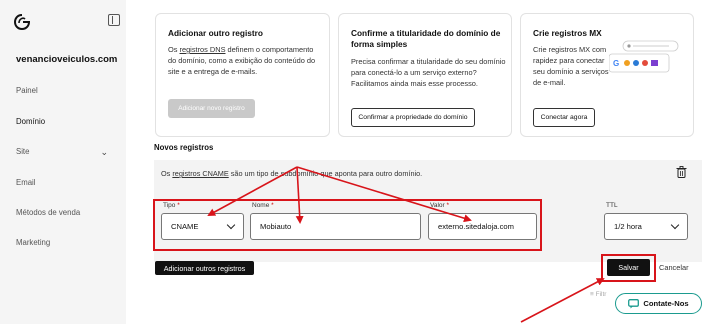 The height and width of the screenshot is (324, 707). Describe the element at coordinates (215, 33) in the screenshot. I see `card-title: Adicionar outro registro` at that location.